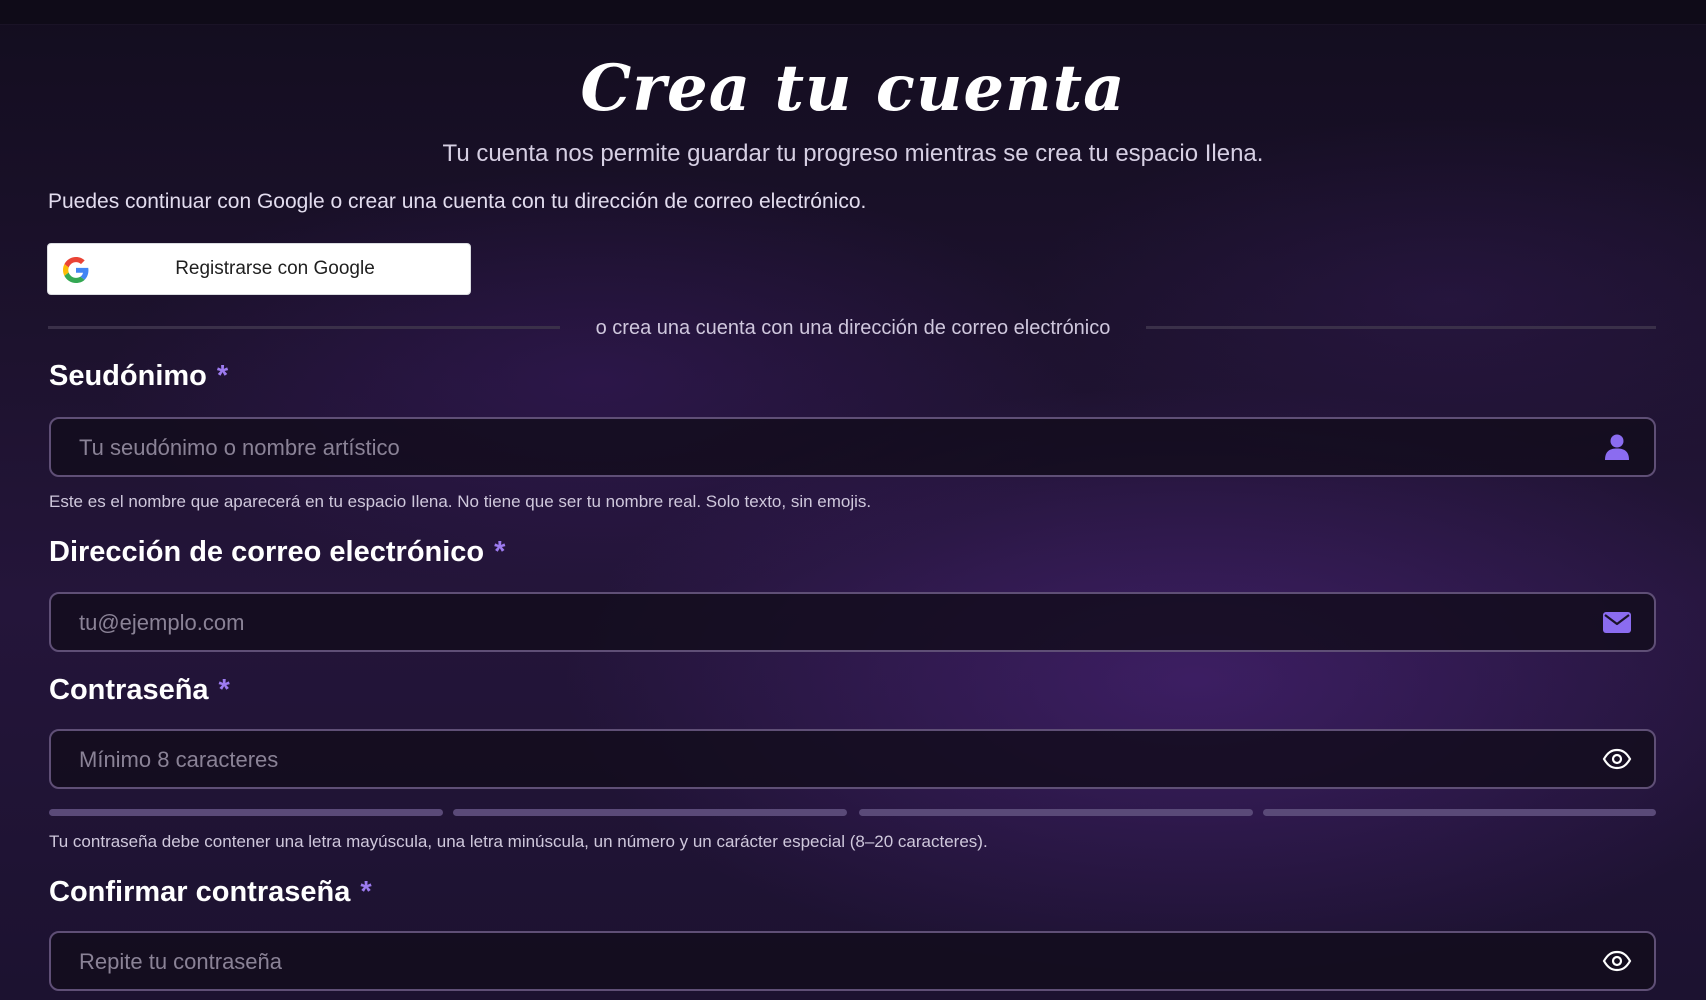  Describe the element at coordinates (129, 690) in the screenshot. I see `password-label-text: Contraseña` at that location.